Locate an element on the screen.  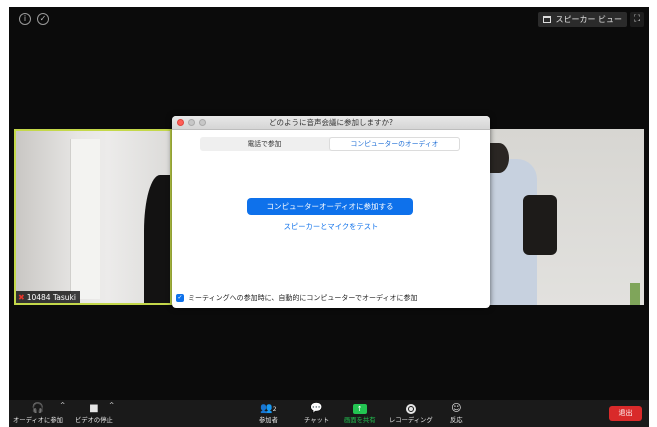
window-controls is located at coordinates (191, 122).